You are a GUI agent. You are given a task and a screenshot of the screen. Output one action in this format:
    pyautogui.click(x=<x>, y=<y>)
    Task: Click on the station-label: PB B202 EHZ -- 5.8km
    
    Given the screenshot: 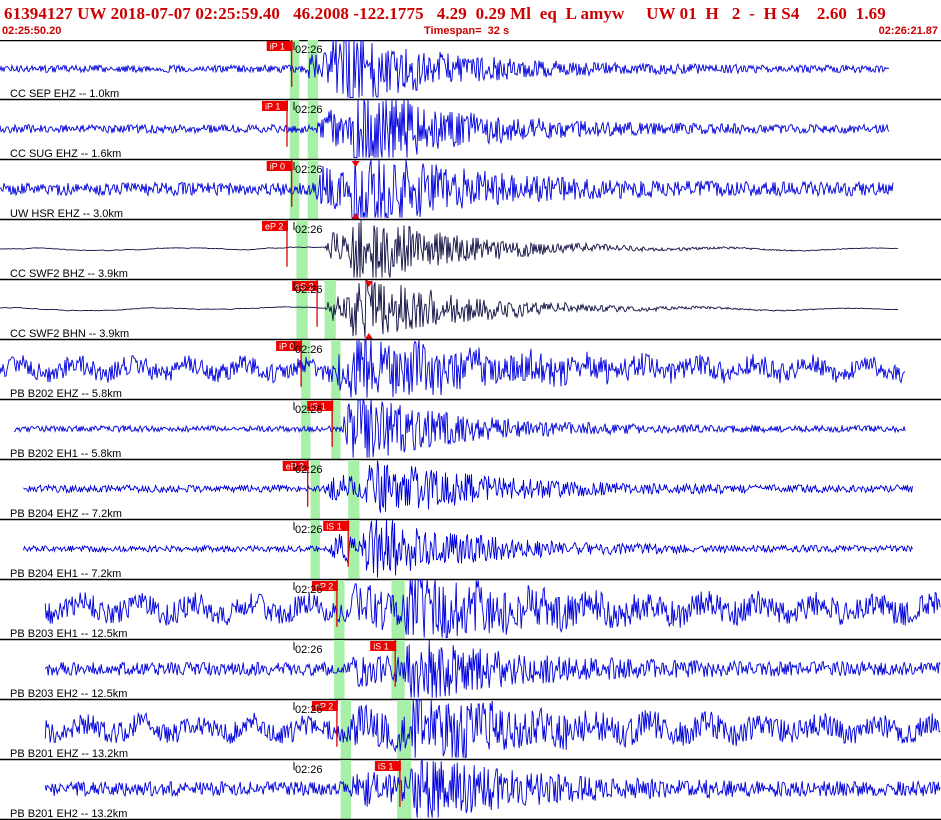 What is the action you would take?
    pyautogui.click(x=66, y=394)
    